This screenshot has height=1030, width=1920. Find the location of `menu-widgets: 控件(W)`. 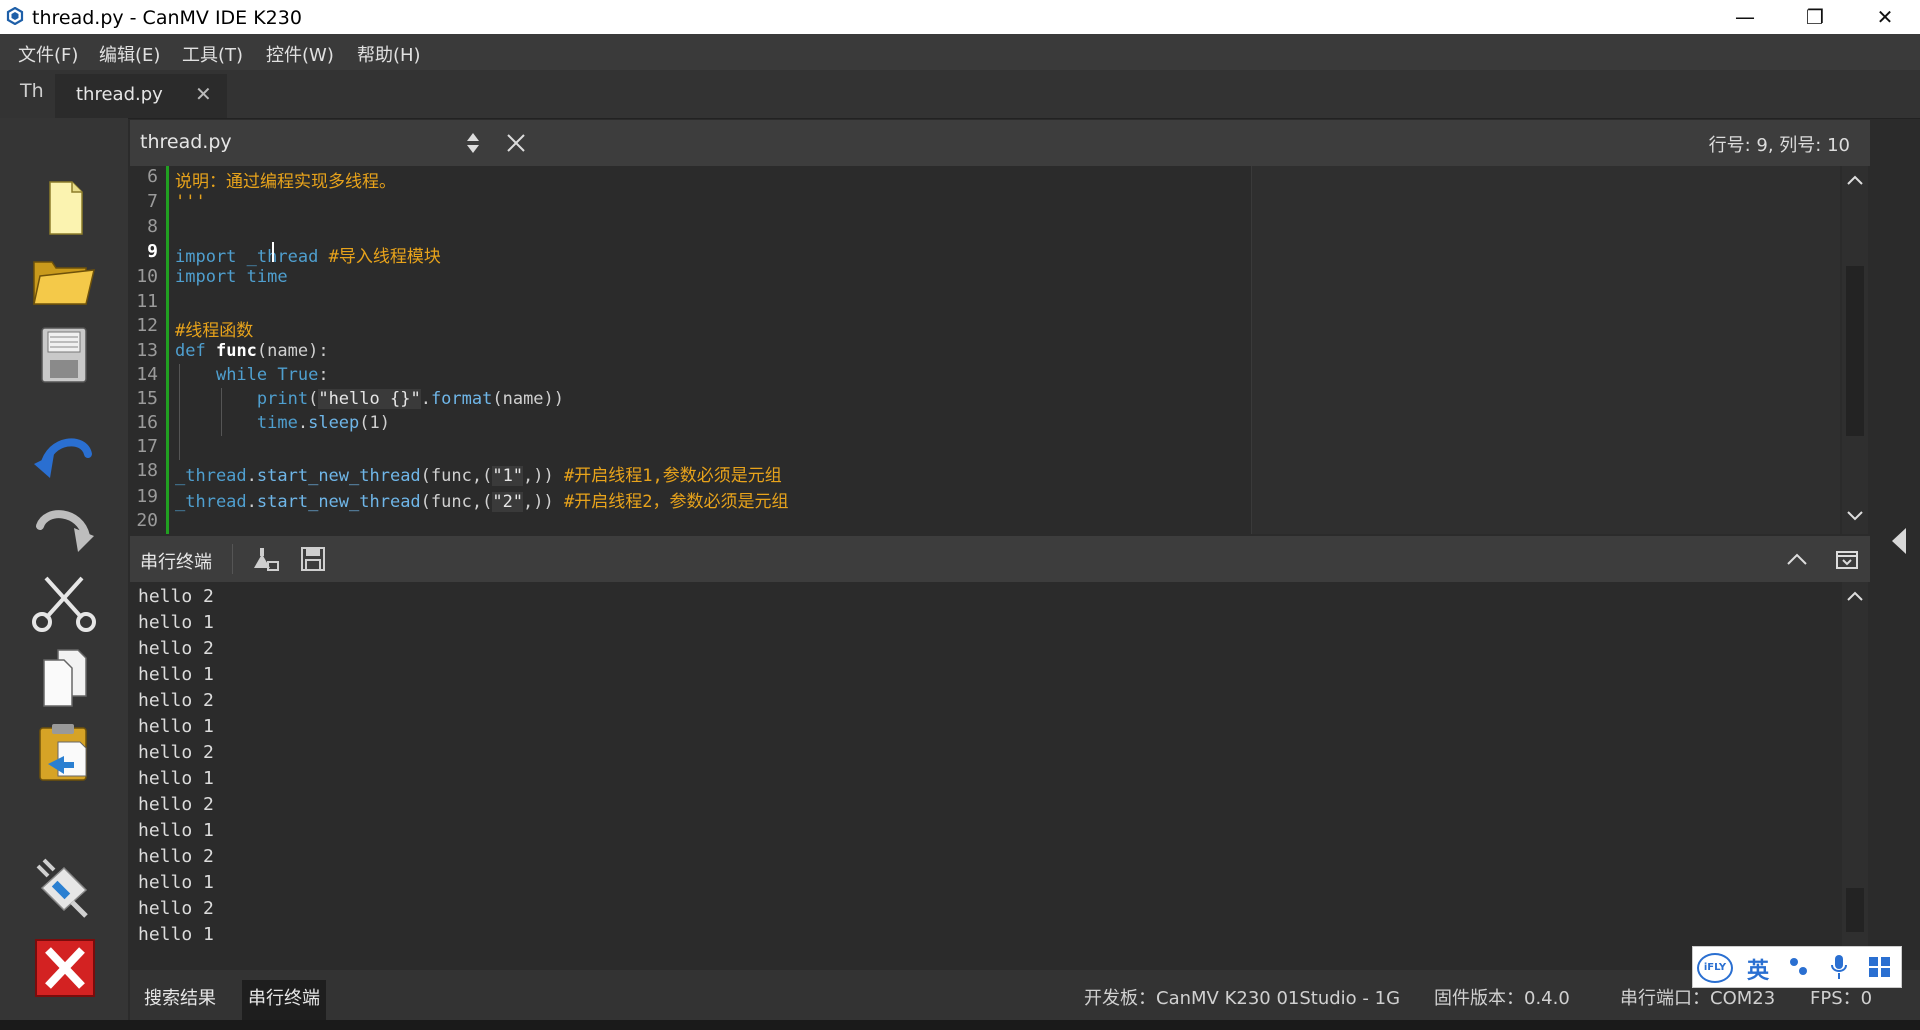

menu-widgets: 控件(W) is located at coordinates (300, 54).